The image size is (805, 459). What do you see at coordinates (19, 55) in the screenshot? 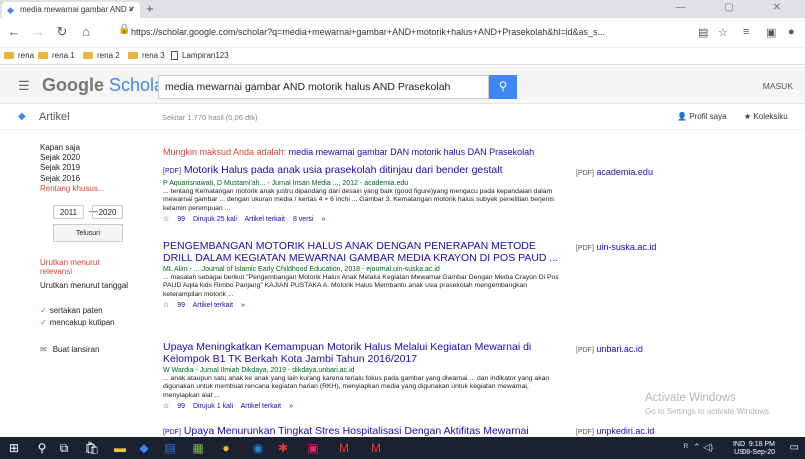
I see `bookmark-rena: rena` at bounding box center [19, 55].